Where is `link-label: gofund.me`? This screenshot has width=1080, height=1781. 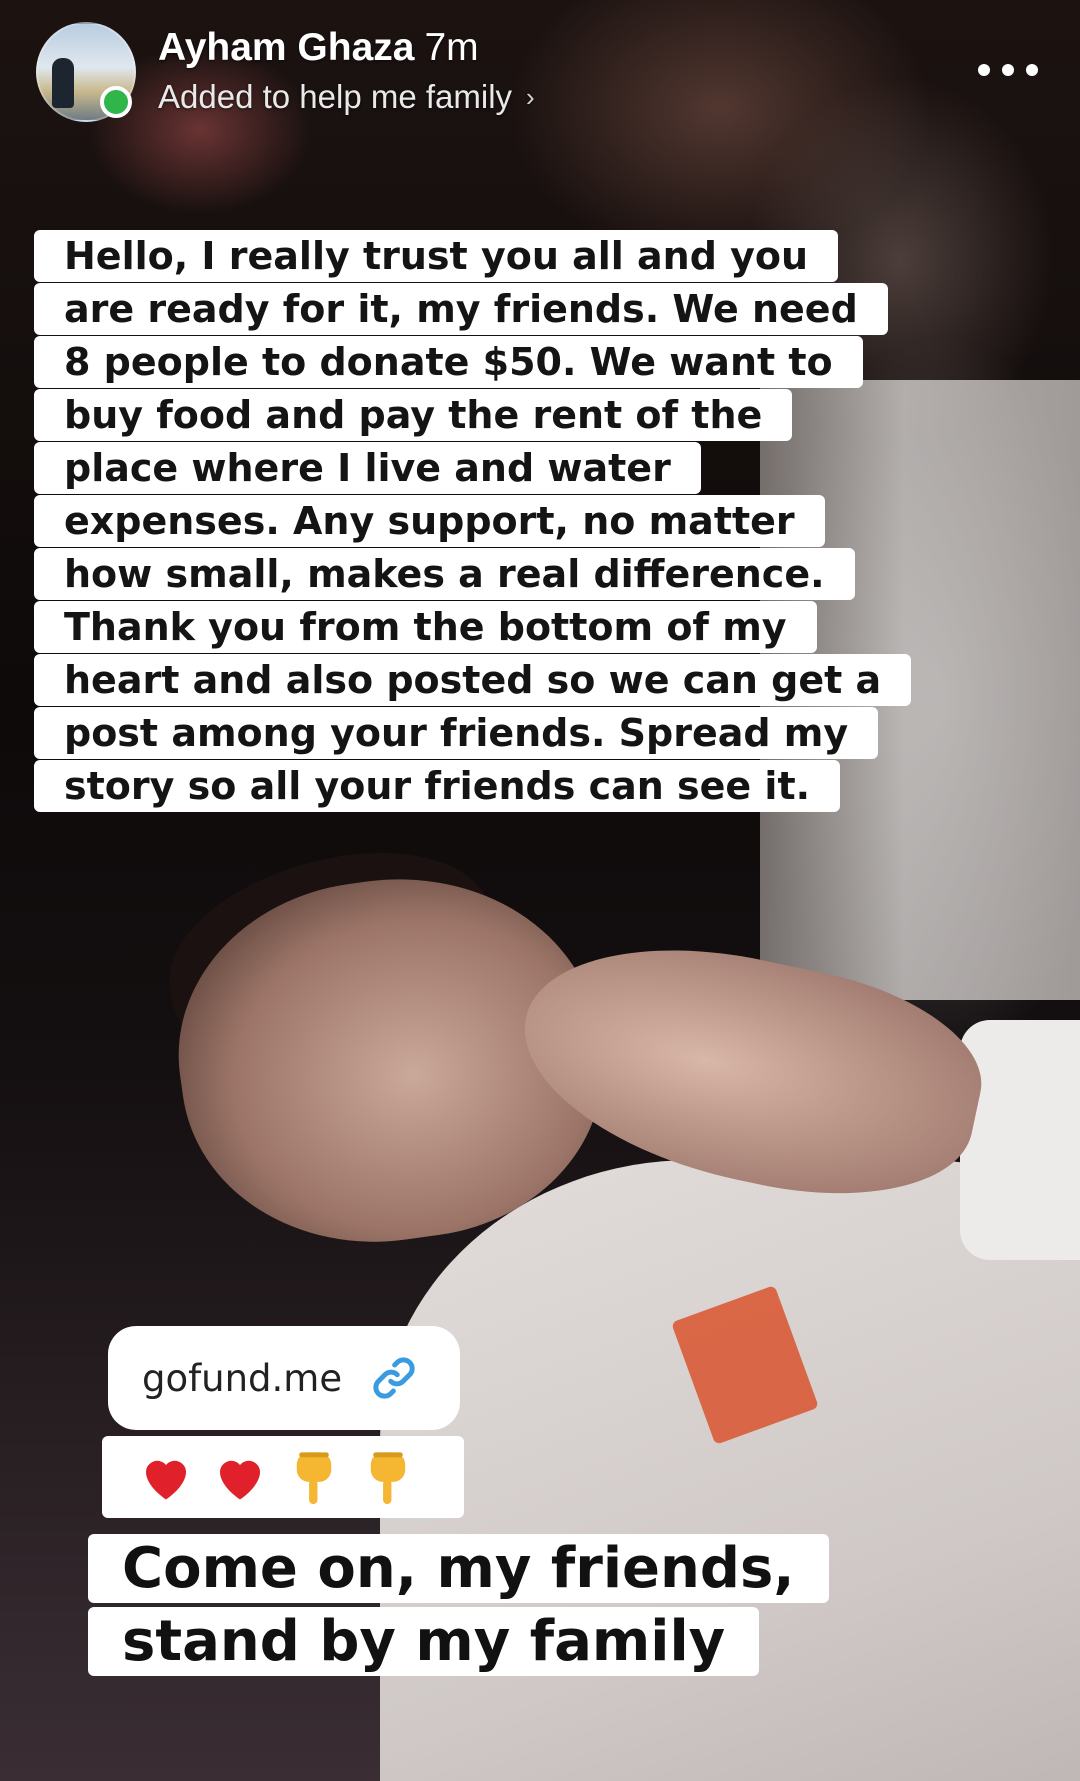 link-label: gofund.me is located at coordinates (242, 1378).